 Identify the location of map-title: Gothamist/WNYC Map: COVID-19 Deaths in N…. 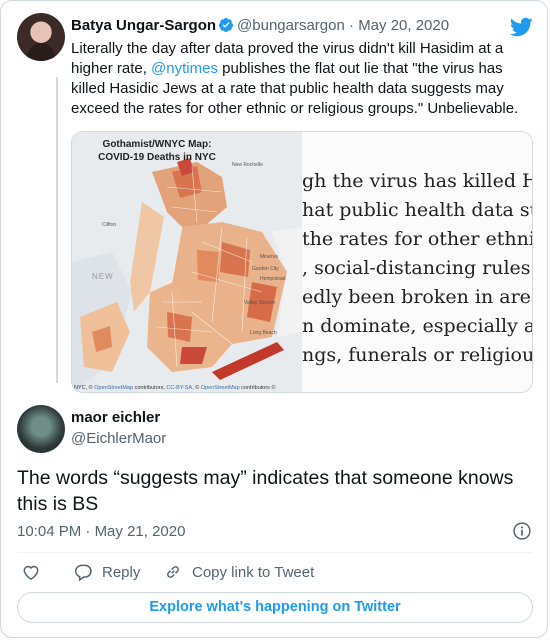
(157, 151).